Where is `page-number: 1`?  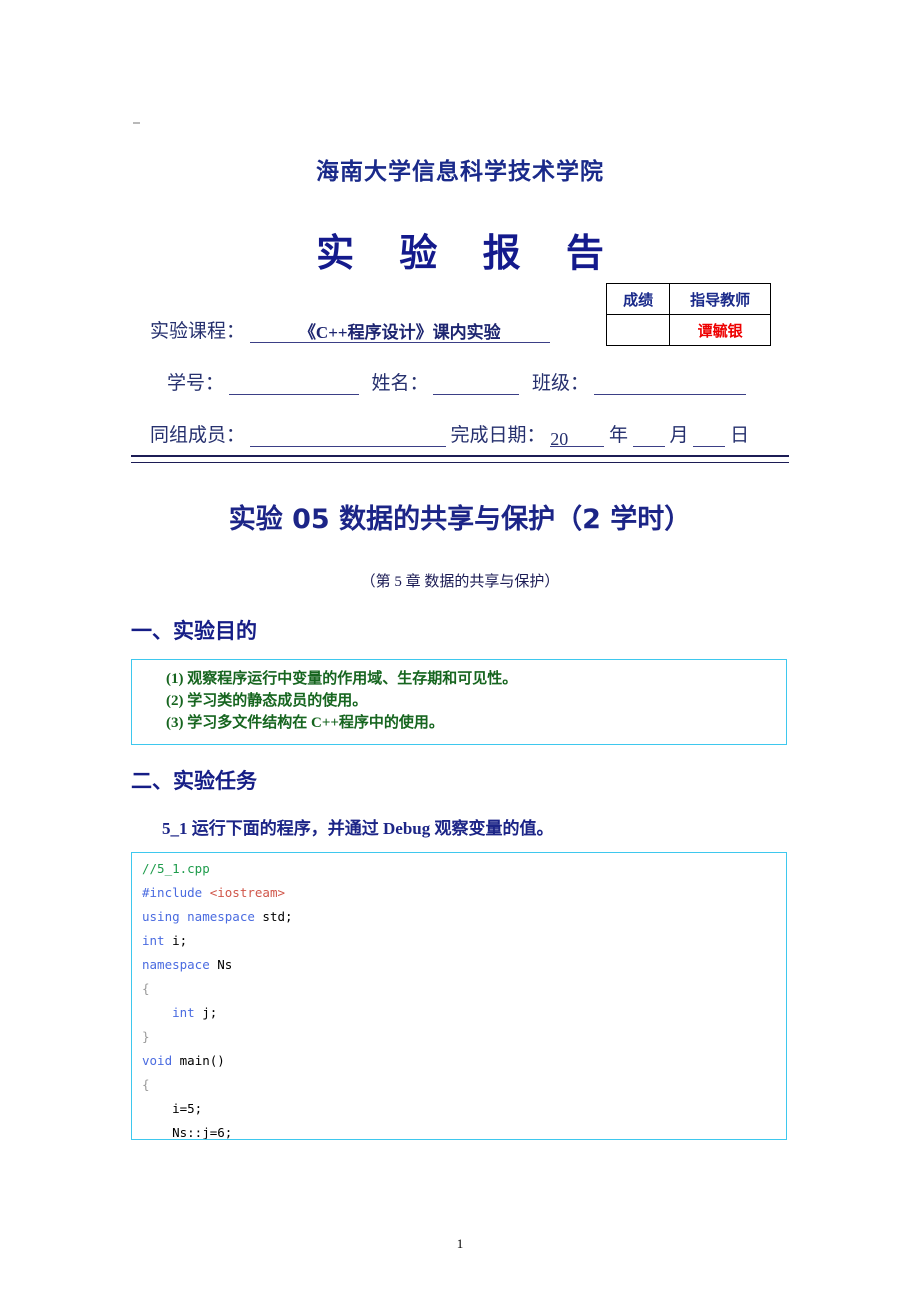
page-number: 1 is located at coordinates (460, 1243).